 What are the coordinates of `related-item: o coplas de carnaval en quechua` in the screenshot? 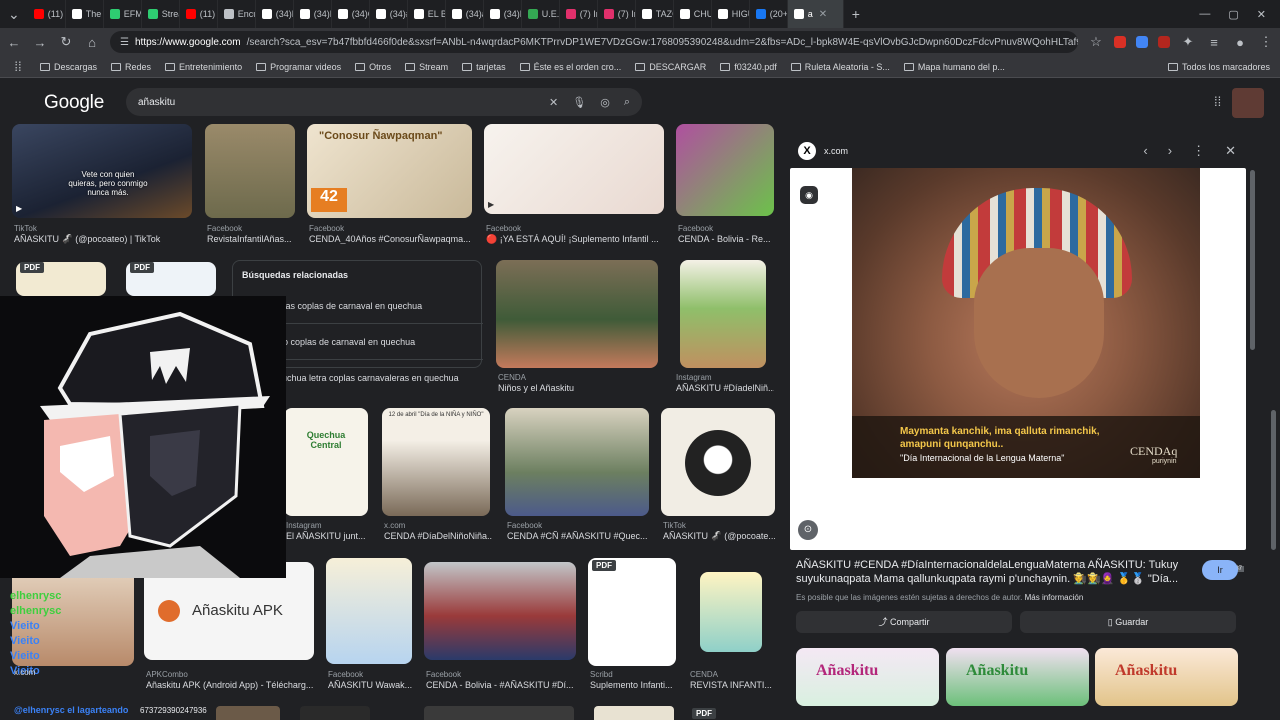 It's located at (349, 342).